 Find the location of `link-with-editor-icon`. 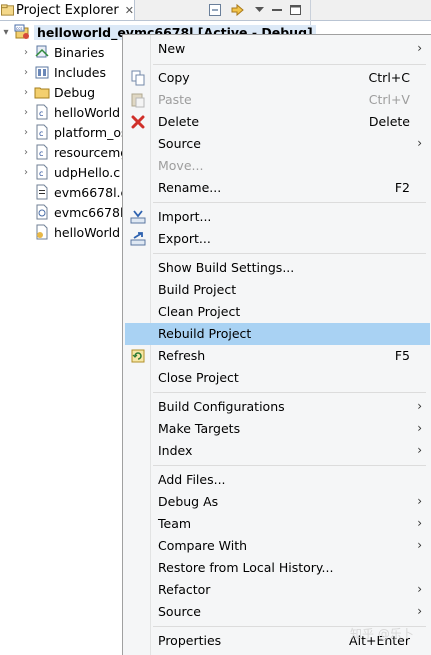

link-with-editor-icon is located at coordinates (237, 9).